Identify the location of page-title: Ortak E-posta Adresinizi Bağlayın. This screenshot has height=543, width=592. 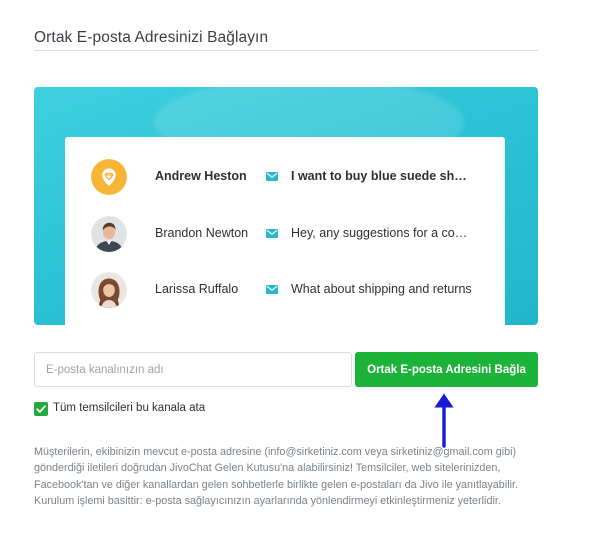
(151, 37).